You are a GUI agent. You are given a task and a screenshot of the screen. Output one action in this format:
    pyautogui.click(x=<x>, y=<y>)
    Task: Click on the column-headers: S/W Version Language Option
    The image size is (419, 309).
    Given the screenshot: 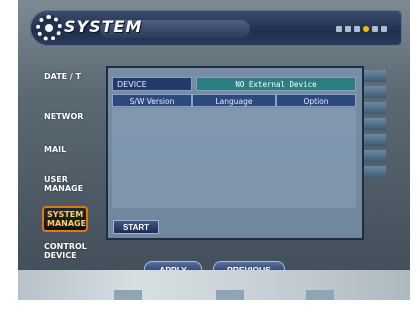 What is the action you would take?
    pyautogui.click(x=234, y=100)
    